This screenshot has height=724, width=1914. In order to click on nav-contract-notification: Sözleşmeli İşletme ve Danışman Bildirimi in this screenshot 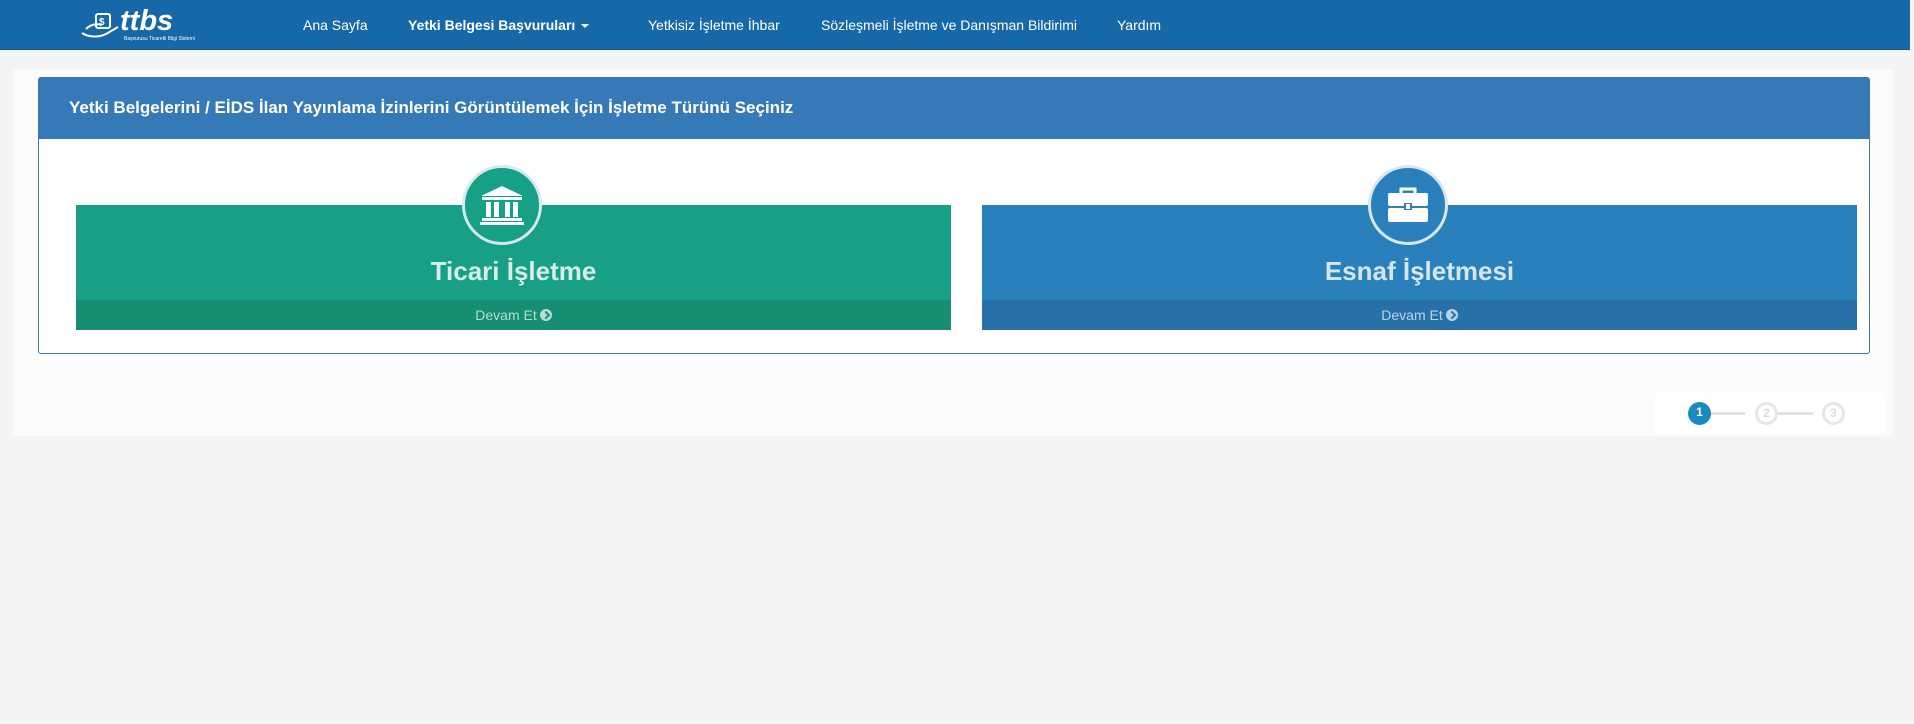, I will do `click(949, 25)`.